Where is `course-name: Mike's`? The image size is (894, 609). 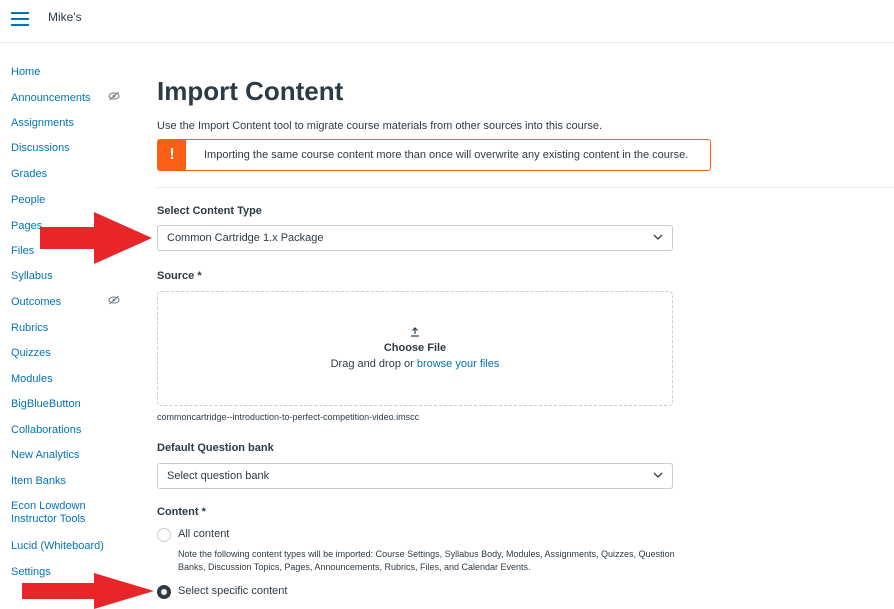 course-name: Mike's is located at coordinates (65, 17).